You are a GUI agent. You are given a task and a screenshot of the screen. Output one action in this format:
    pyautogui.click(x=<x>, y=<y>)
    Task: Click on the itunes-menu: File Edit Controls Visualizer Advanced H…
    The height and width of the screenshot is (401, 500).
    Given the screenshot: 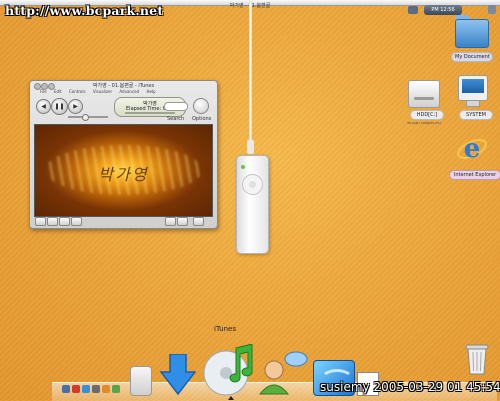 What is the action you would take?
    pyautogui.click(x=101, y=91)
    